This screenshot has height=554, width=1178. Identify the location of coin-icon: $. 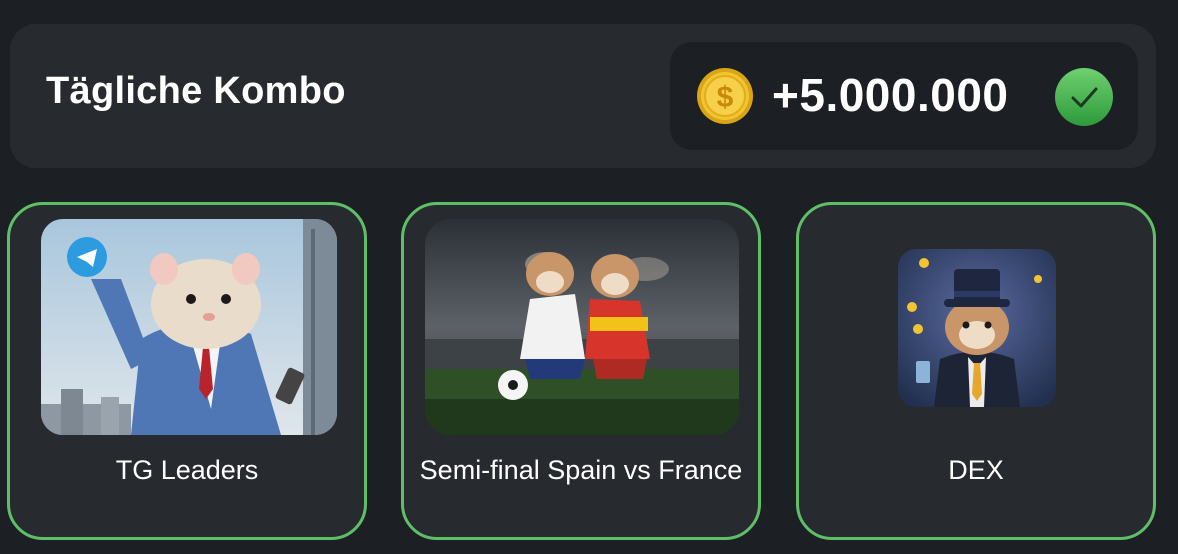
(725, 96).